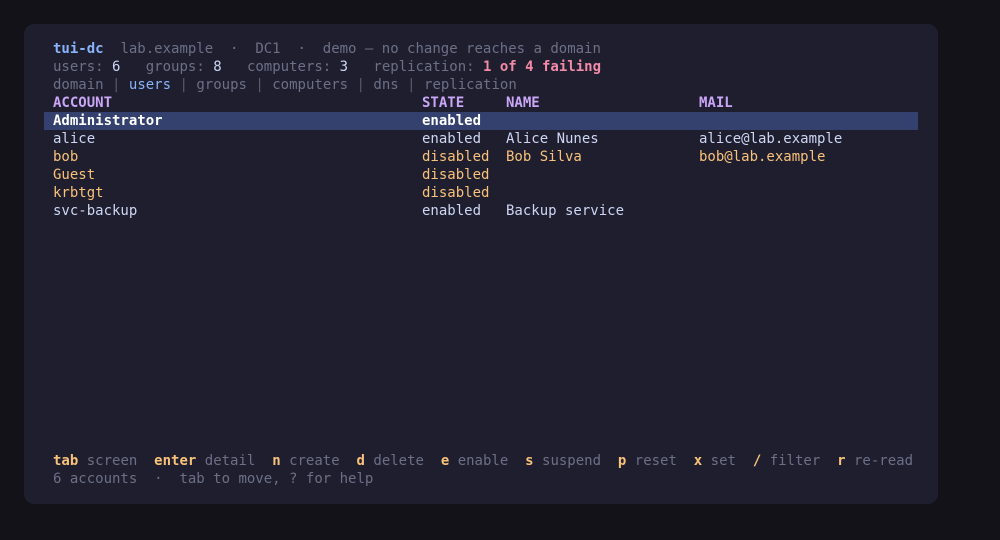  Describe the element at coordinates (655, 461) in the screenshot. I see `key-label: reset` at that location.